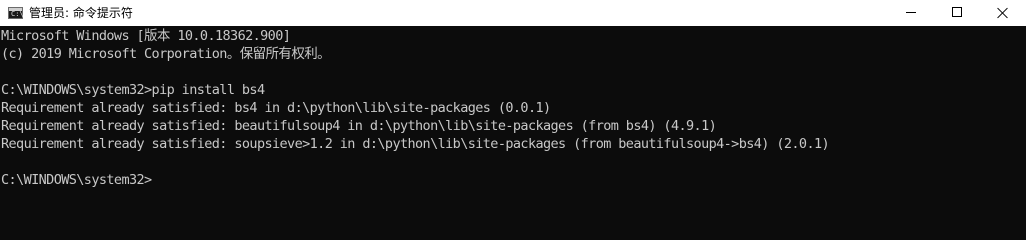 The image size is (1026, 240). I want to click on console-line-command: C:\WINDOWS\system32>pip install bs4, so click(133, 90).